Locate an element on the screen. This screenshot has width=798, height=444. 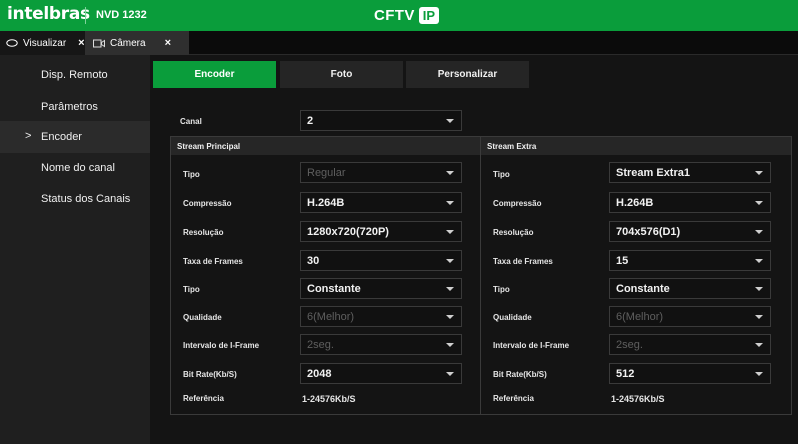
select-value: Constante is located at coordinates (334, 288).